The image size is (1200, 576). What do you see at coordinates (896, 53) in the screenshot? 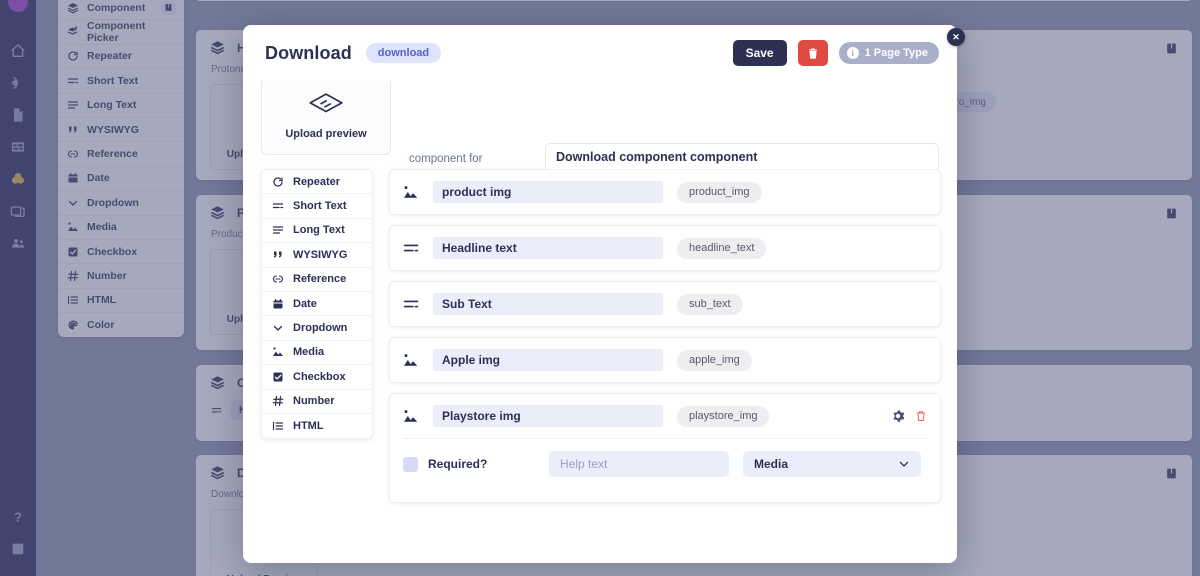
I see `page-type-label: 1 Page Type` at bounding box center [896, 53].